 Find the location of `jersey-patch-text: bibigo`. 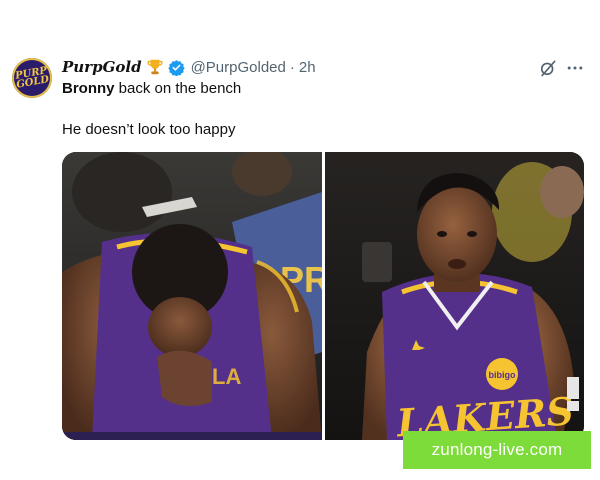

jersey-patch-text: bibigo is located at coordinates (502, 375).